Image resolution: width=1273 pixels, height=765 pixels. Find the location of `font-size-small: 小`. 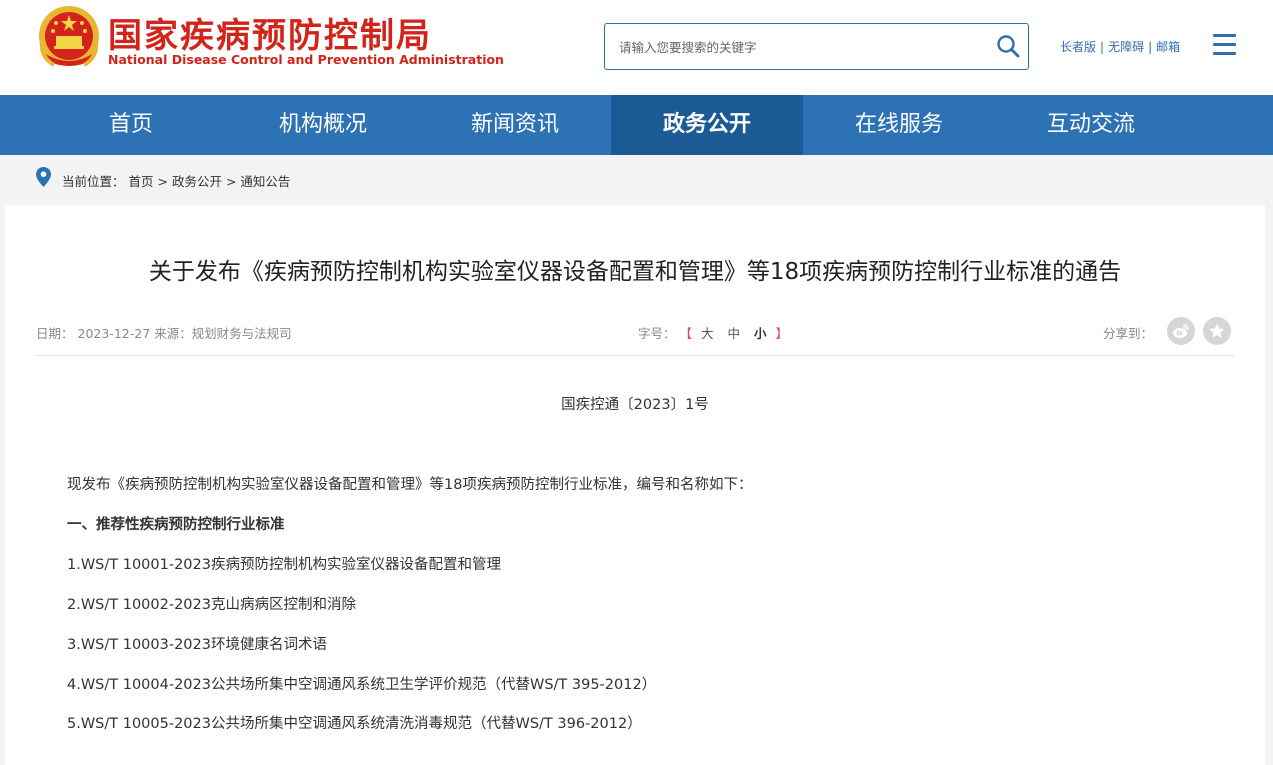

font-size-small: 小 is located at coordinates (760, 333).